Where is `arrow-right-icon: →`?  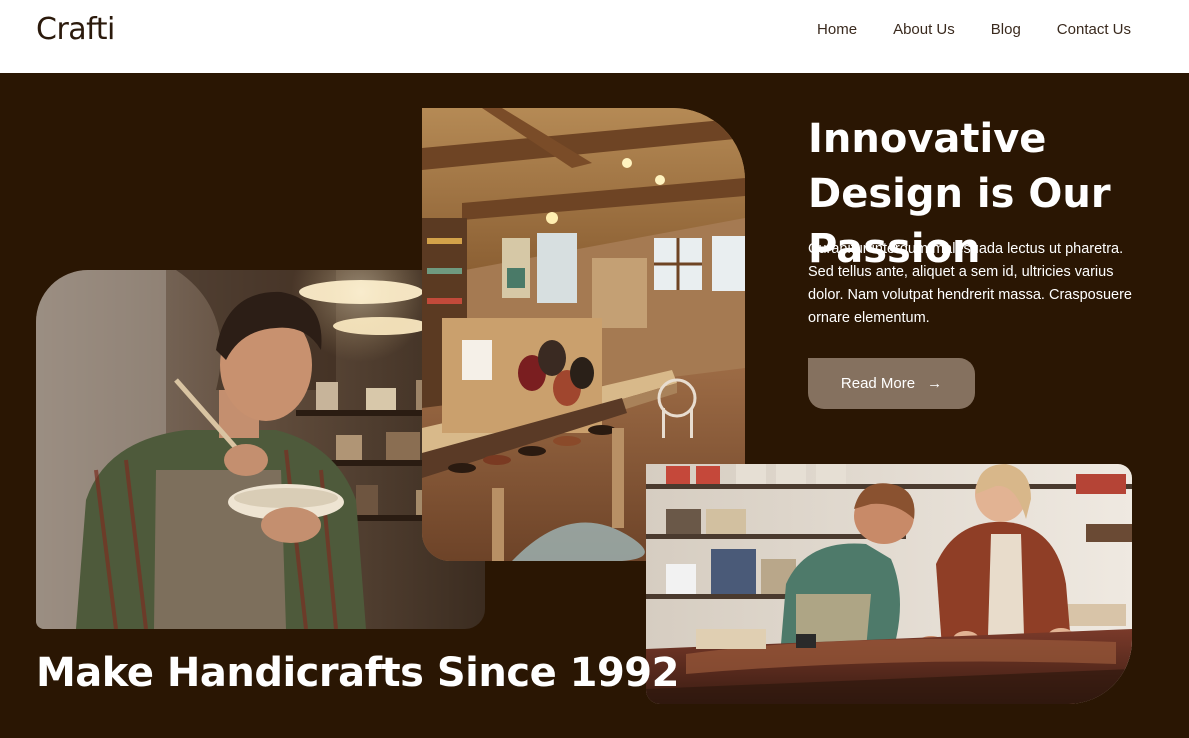
arrow-right-icon: → is located at coordinates (935, 383).